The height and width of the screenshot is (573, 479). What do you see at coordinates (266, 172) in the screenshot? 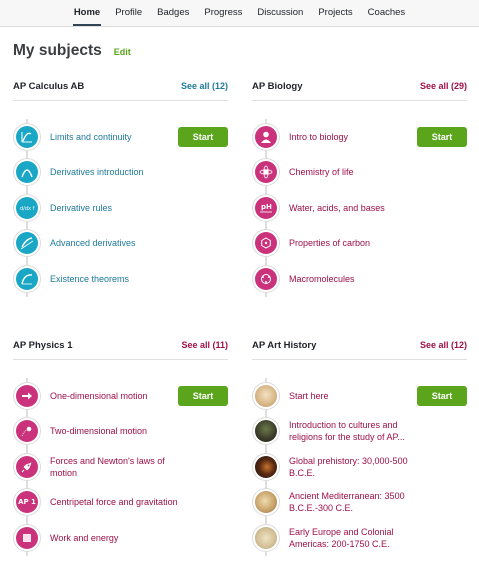
I see `atom-icon` at bounding box center [266, 172].